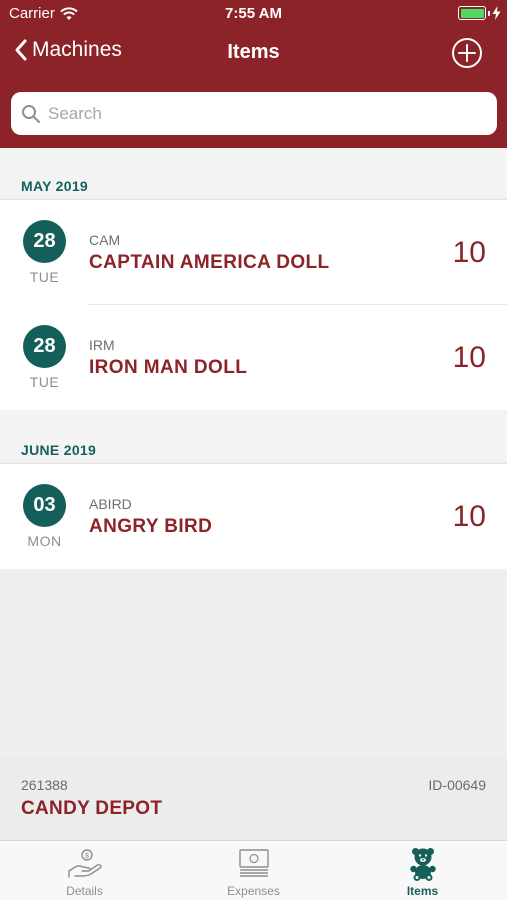  What do you see at coordinates (258, 113) in the screenshot?
I see `search-input` at bounding box center [258, 113].